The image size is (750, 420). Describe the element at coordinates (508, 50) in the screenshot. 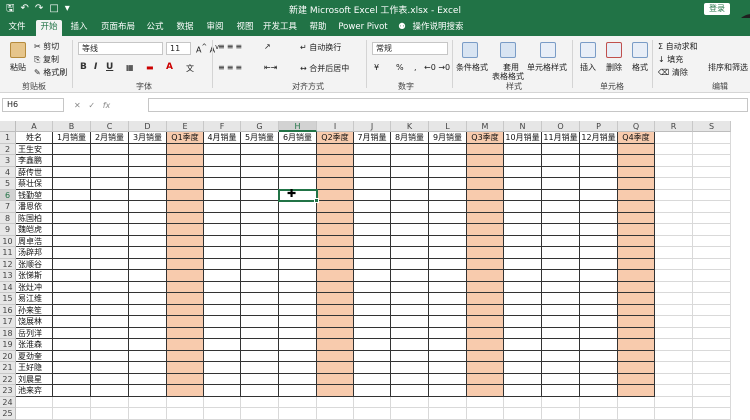

I see `table-format-icon` at that location.